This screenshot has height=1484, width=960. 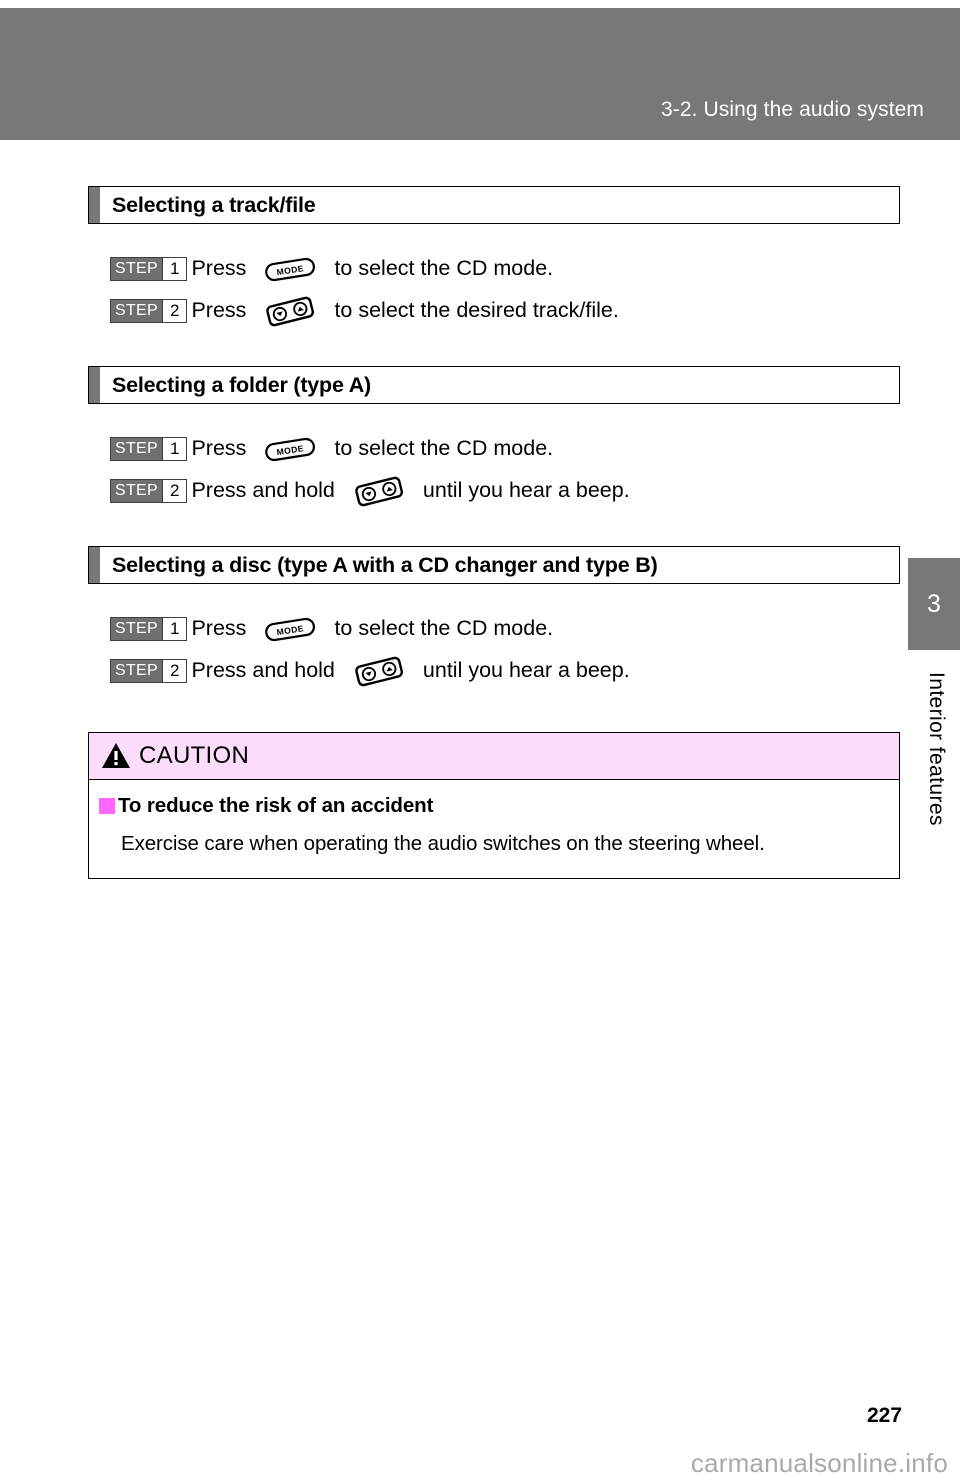 What do you see at coordinates (242, 384) in the screenshot?
I see `section-title: Selecting a folder (type A)` at bounding box center [242, 384].